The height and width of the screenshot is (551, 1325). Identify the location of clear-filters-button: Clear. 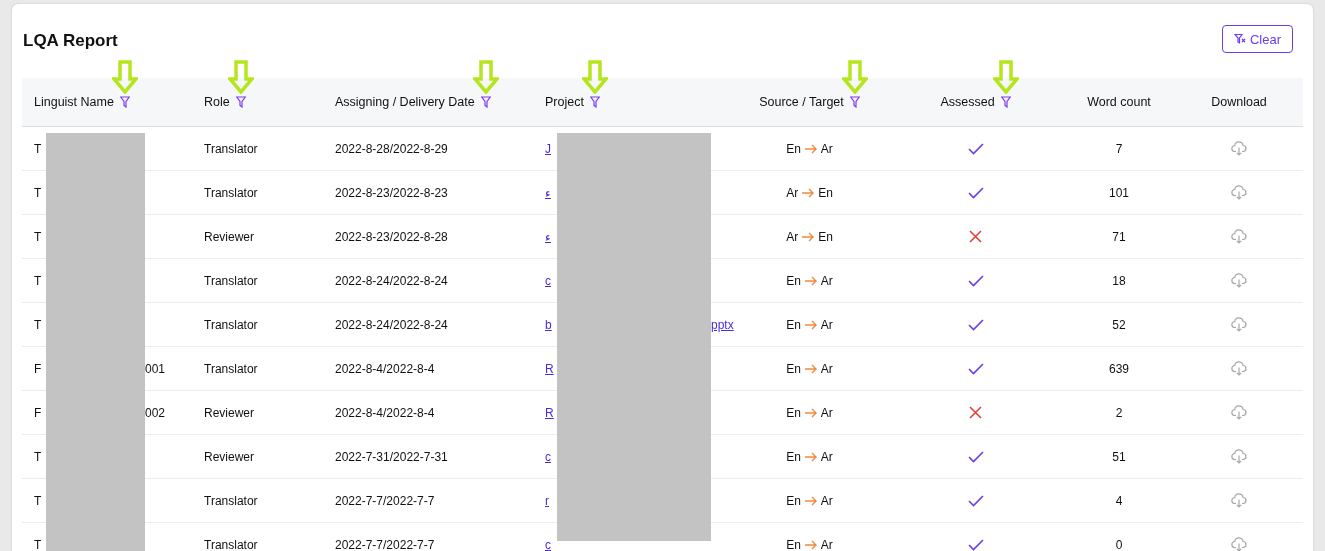
(1257, 39).